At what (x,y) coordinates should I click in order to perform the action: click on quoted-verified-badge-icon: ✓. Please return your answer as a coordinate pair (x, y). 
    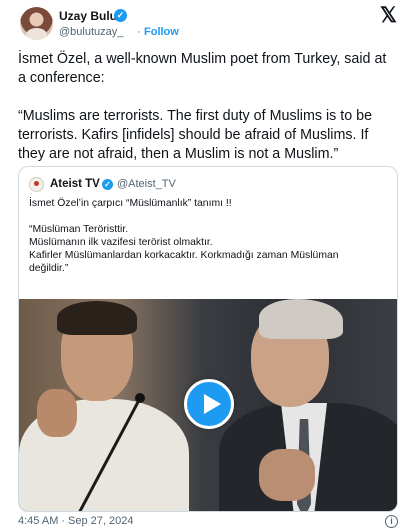
    Looking at the image, I should click on (107, 184).